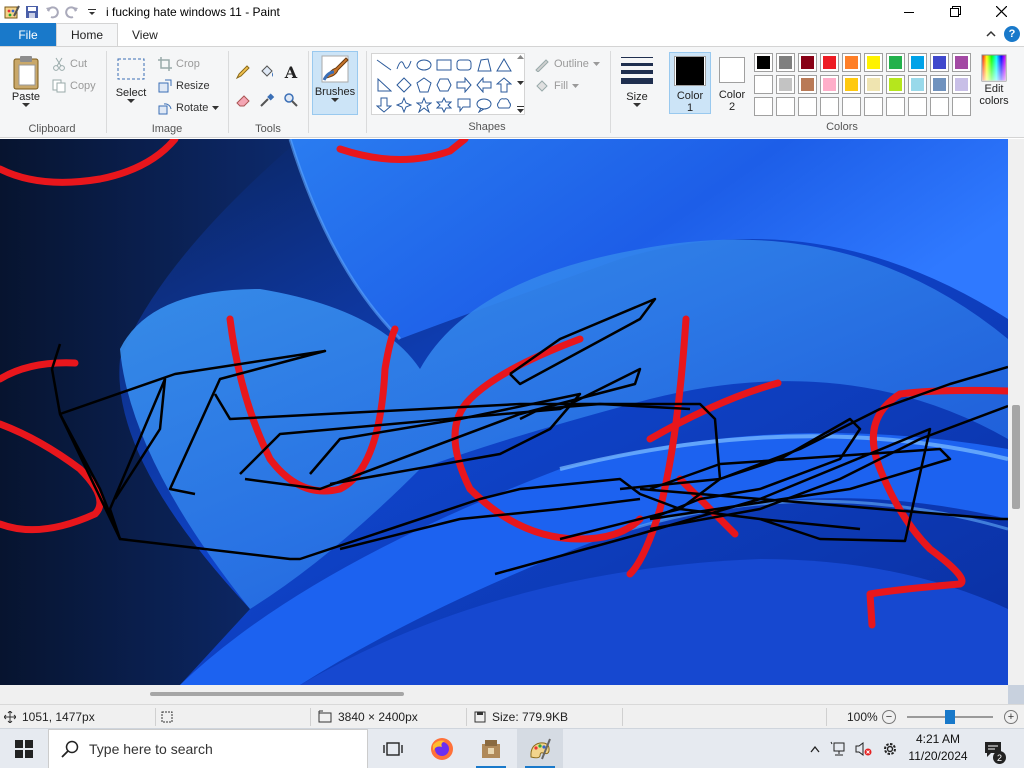 The height and width of the screenshot is (768, 1024). What do you see at coordinates (267, 100) in the screenshot?
I see `color-picker-icon` at bounding box center [267, 100].